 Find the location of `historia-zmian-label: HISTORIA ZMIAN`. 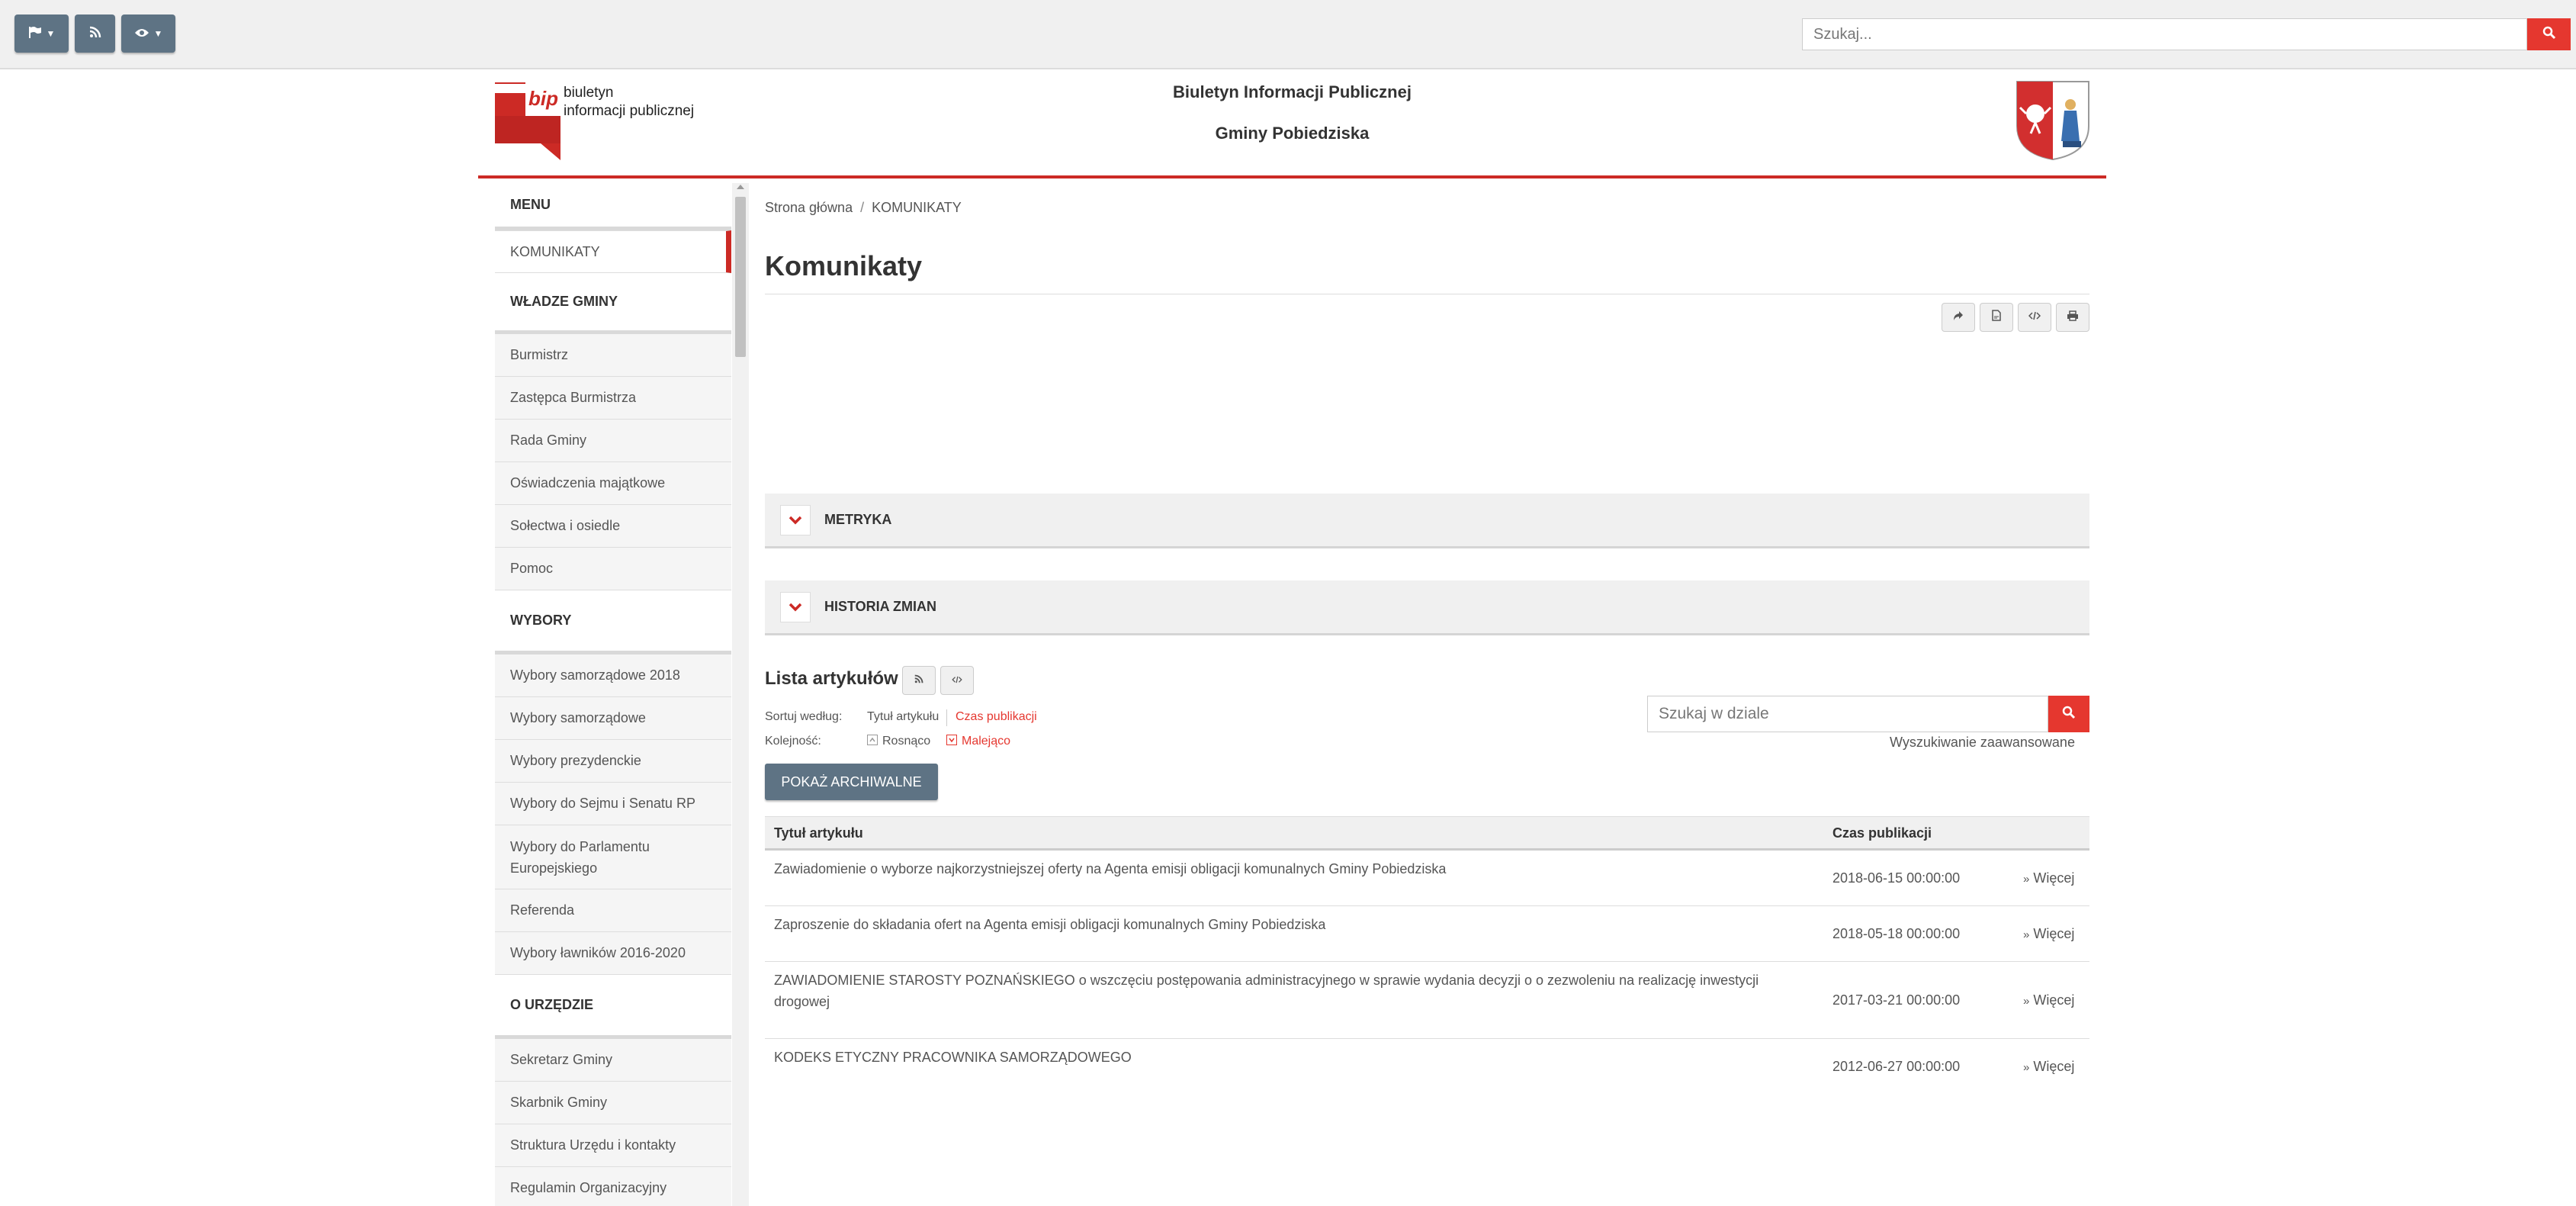

historia-zmian-label: HISTORIA ZMIAN is located at coordinates (880, 606).